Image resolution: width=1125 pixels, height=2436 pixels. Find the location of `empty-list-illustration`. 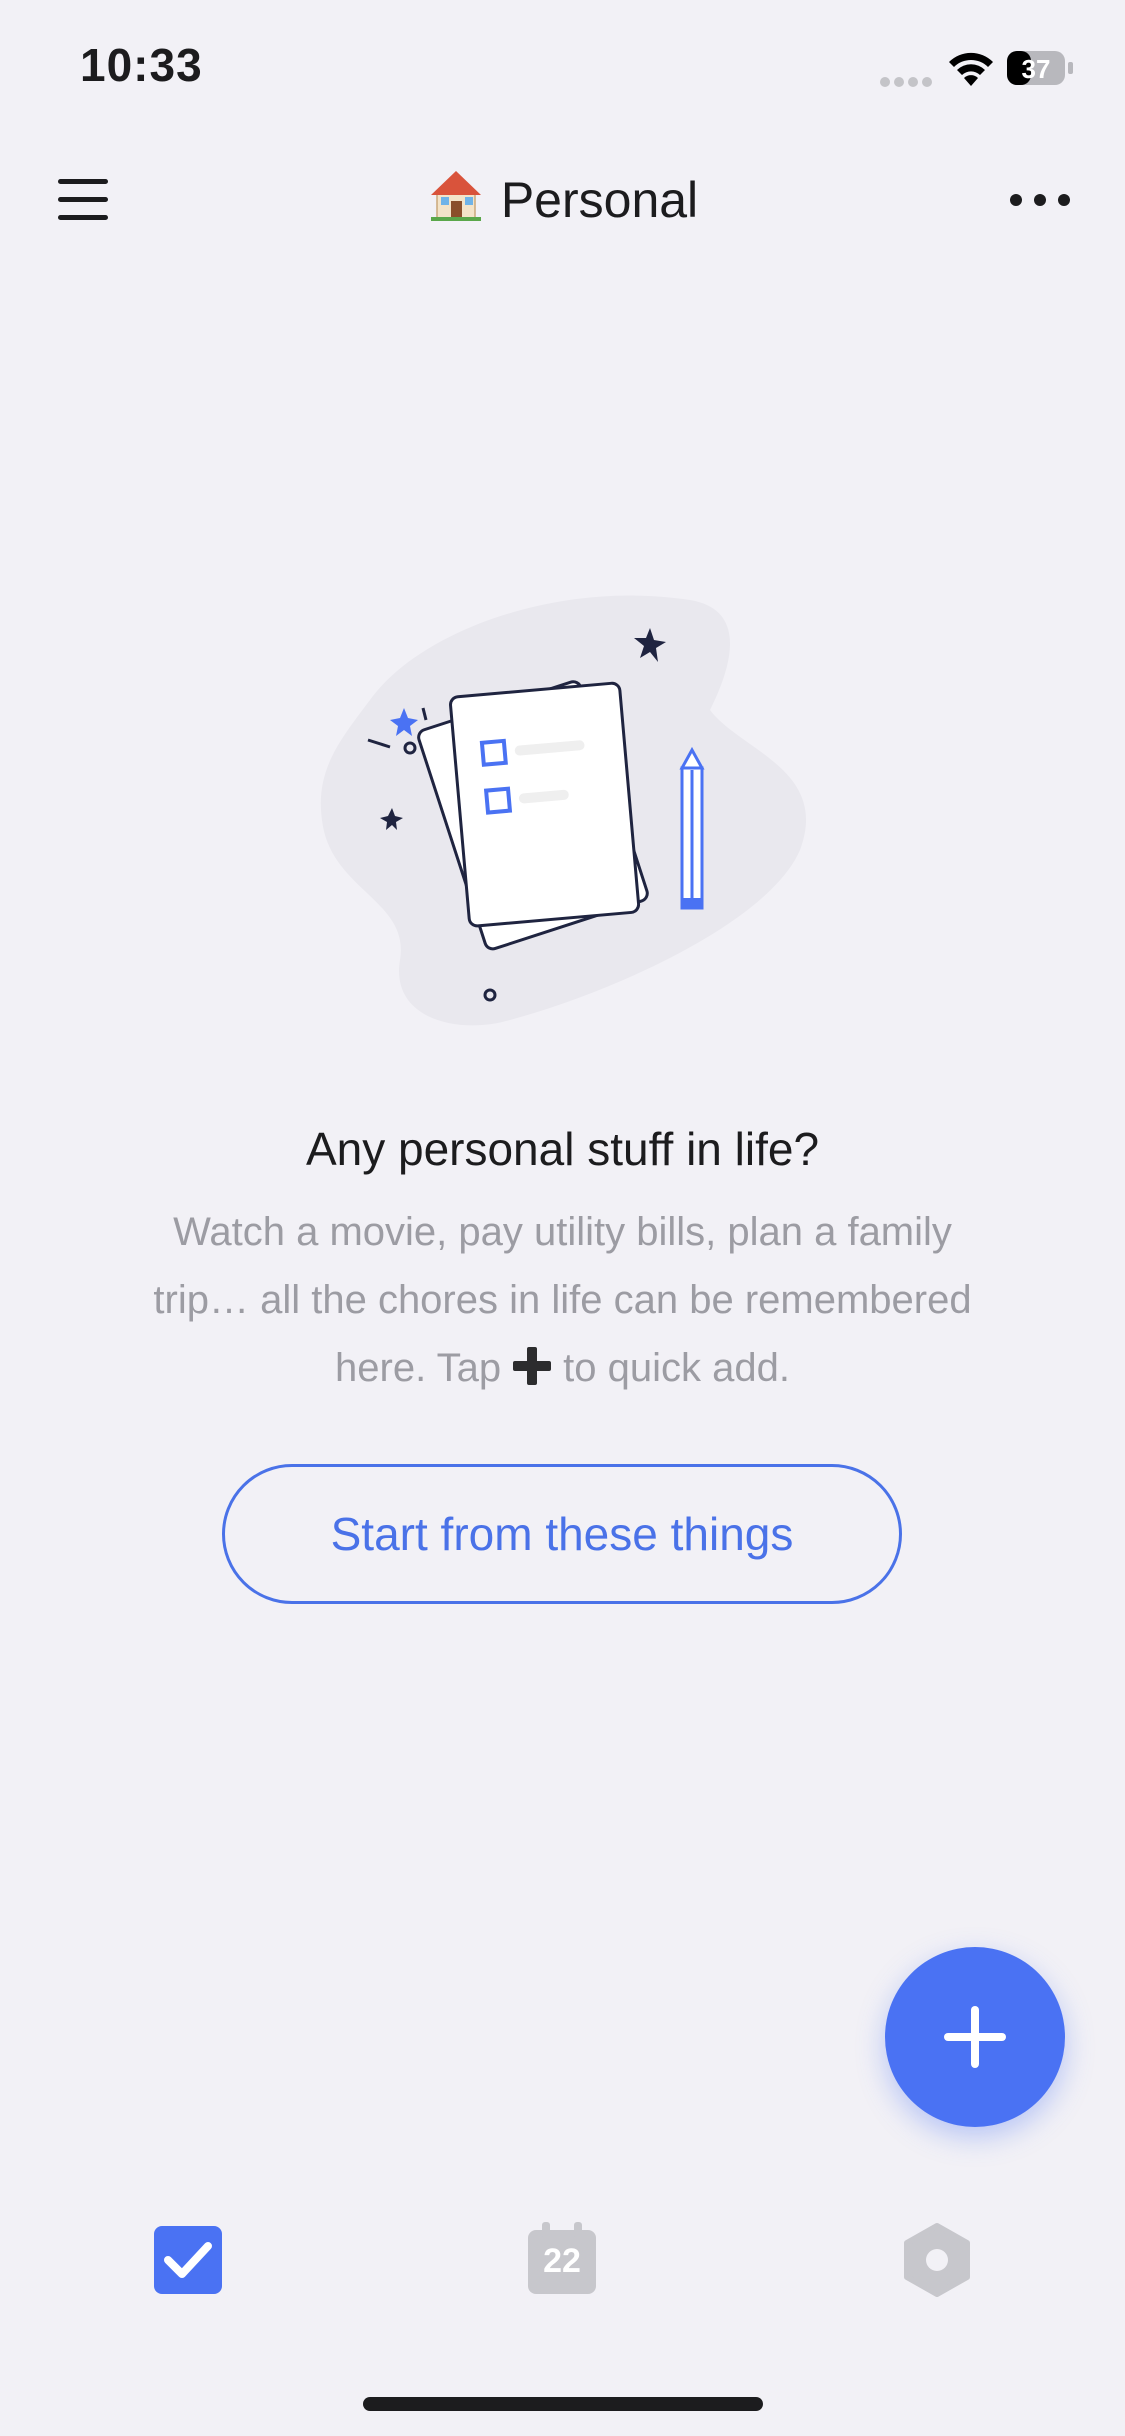

empty-list-illustration is located at coordinates (563, 810).